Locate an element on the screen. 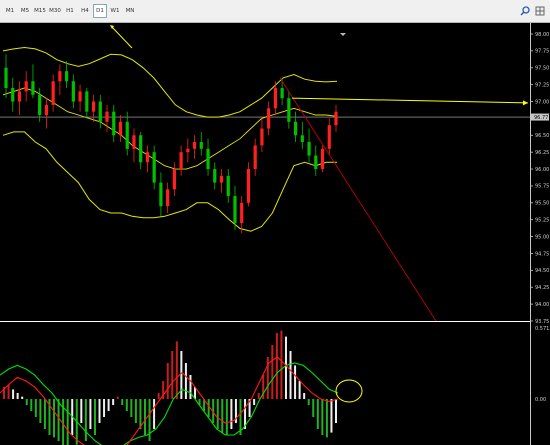 The width and height of the screenshot is (550, 445). timeframe-m1: M1 is located at coordinates (10, 11).